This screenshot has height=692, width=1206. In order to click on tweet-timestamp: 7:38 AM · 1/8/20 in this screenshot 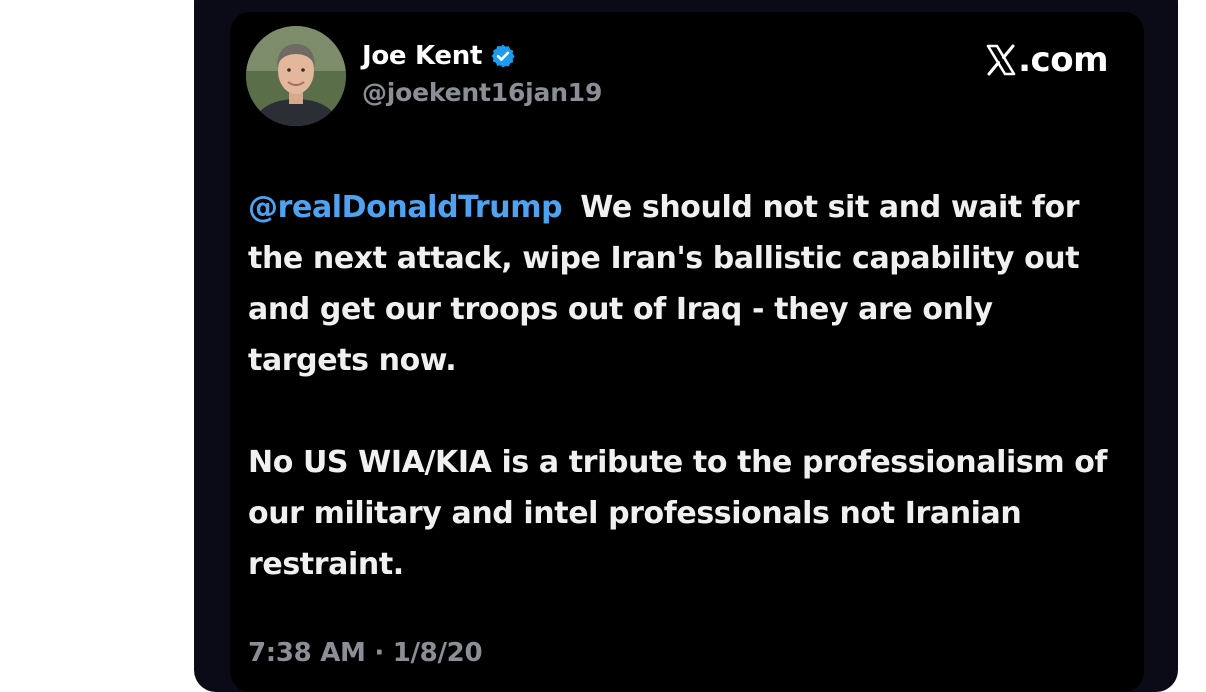, I will do `click(365, 653)`.